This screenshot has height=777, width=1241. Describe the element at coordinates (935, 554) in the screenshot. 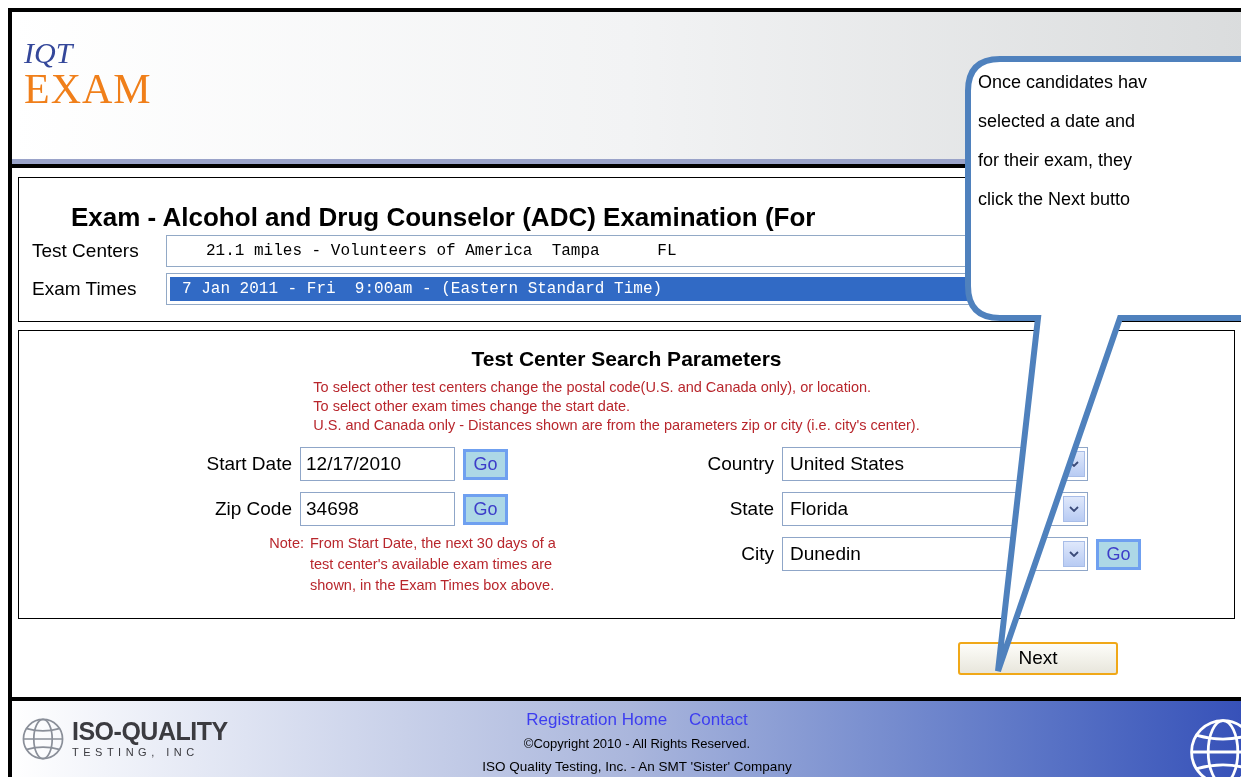

I see `dropdown-field: Dunedin` at that location.